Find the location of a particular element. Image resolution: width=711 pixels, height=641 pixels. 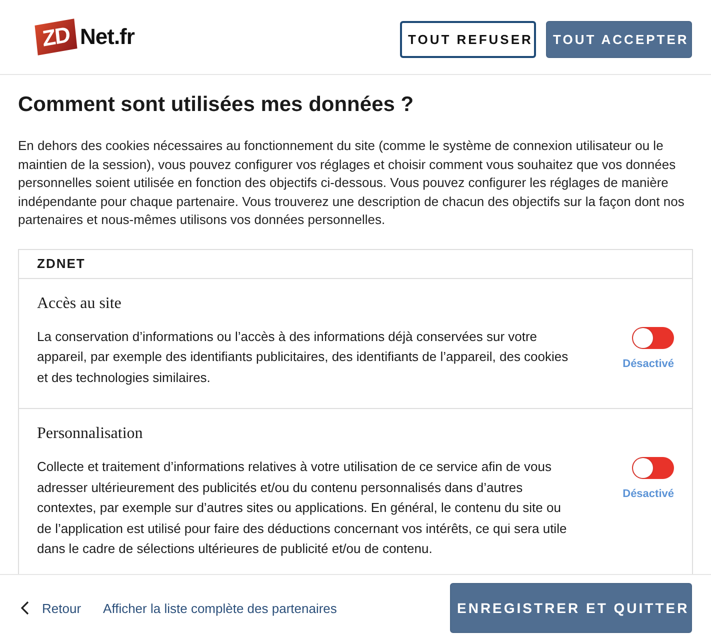

chevron-left-icon is located at coordinates (25, 608).